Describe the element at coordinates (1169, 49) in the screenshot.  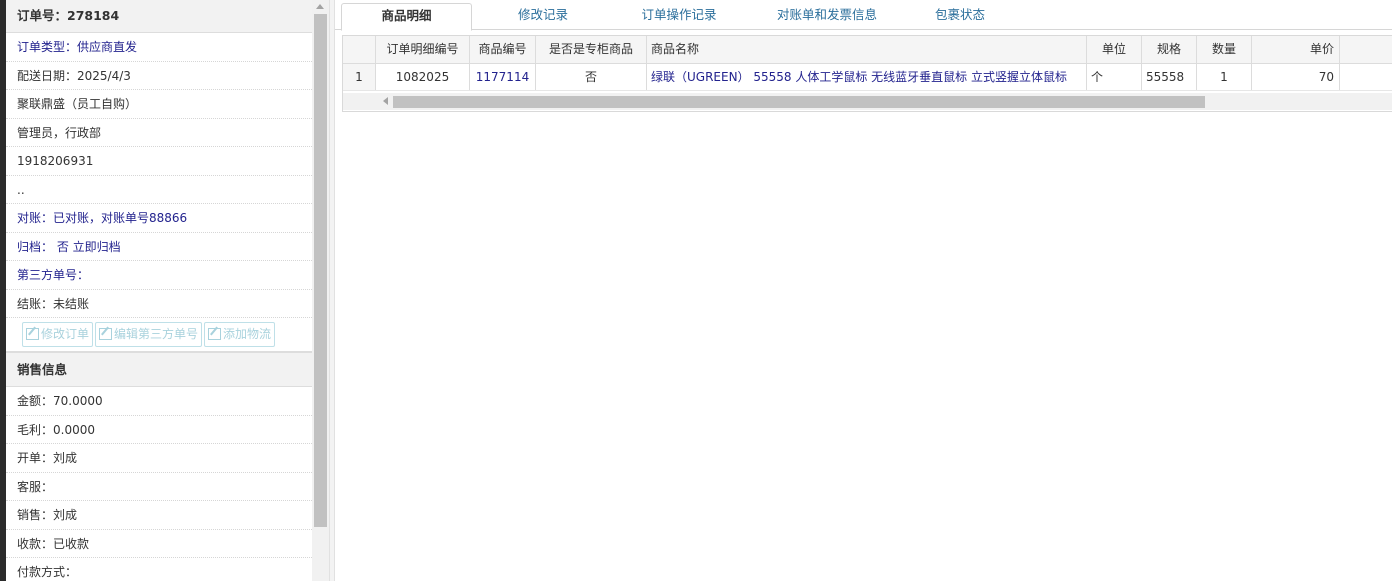
I see `col-header-spec: 规格` at that location.